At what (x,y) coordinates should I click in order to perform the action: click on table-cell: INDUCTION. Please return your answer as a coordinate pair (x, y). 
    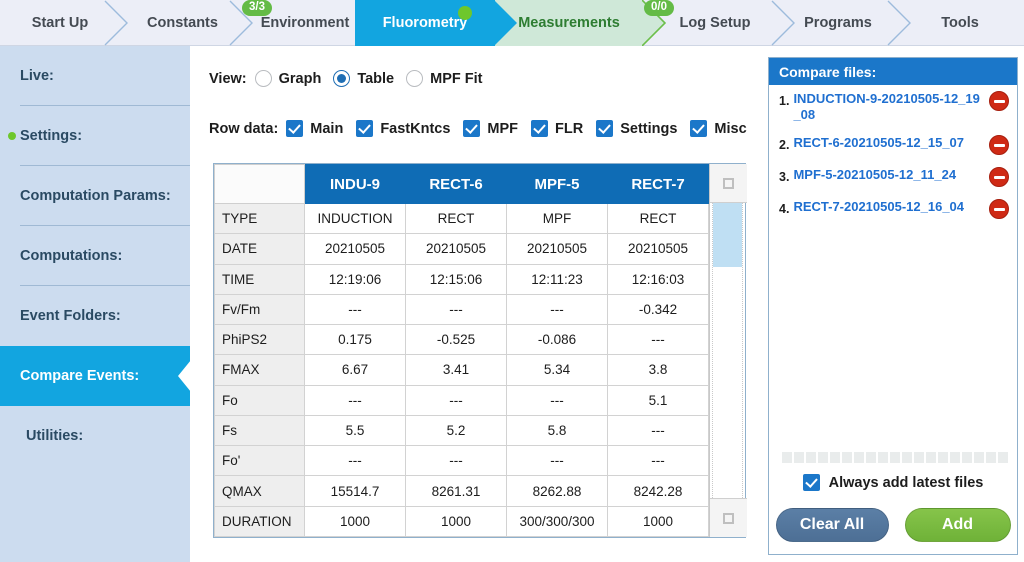
    Looking at the image, I should click on (355, 218).